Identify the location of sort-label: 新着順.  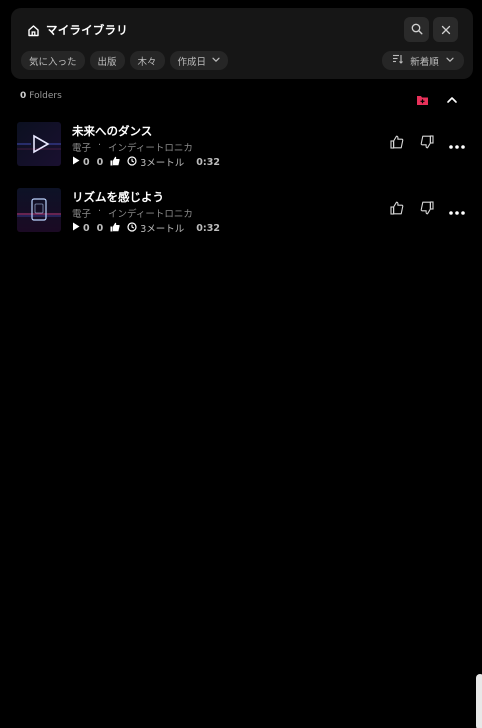
(424, 62).